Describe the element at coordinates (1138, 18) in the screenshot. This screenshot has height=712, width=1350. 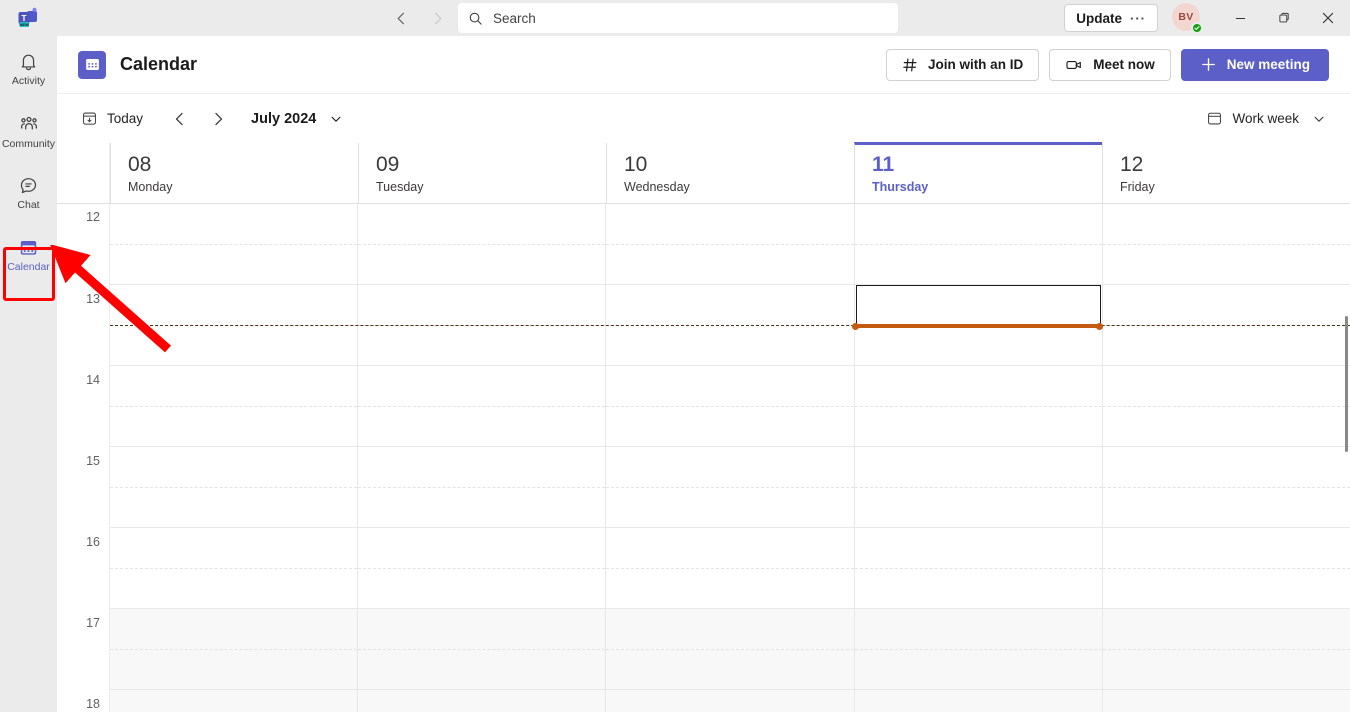
I see `update-overflow-icon: ···` at that location.